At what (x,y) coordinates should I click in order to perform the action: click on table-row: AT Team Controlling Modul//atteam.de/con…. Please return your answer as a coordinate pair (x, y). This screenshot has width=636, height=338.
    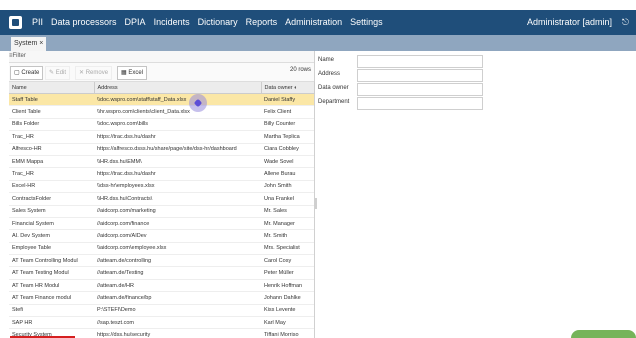
    Looking at the image, I should click on (161, 261).